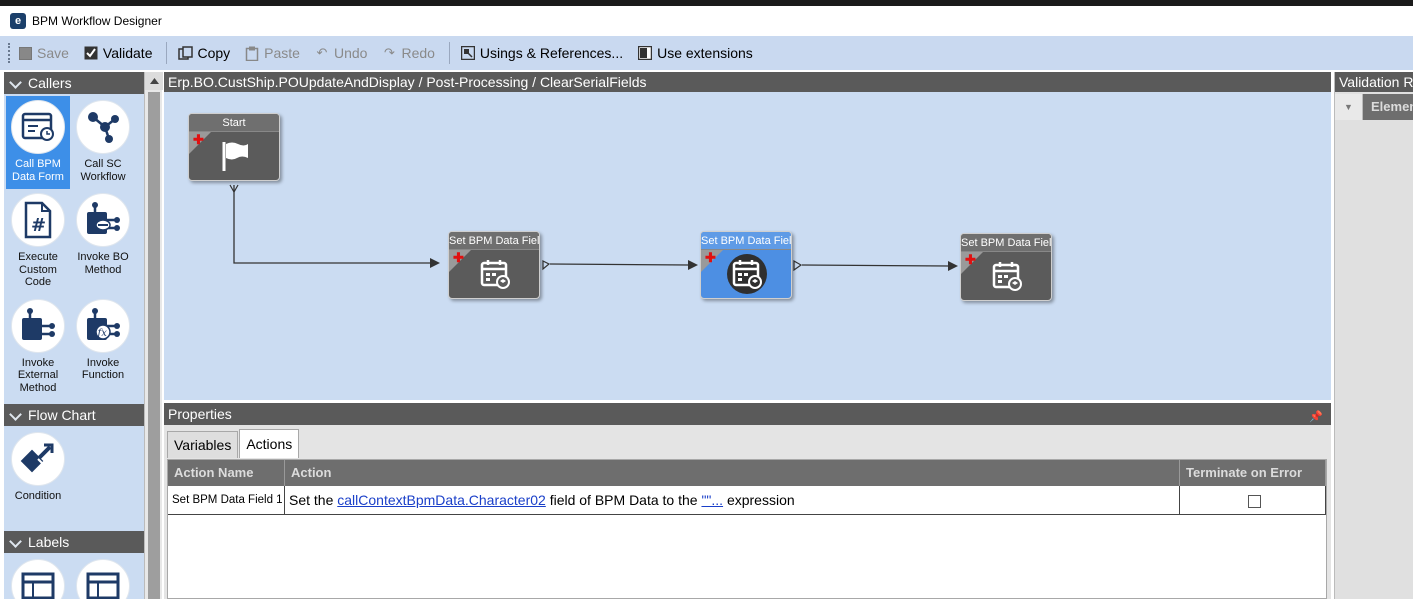 The image size is (1413, 599). Describe the element at coordinates (282, 53) in the screenshot. I see `paste-label: Paste` at that location.